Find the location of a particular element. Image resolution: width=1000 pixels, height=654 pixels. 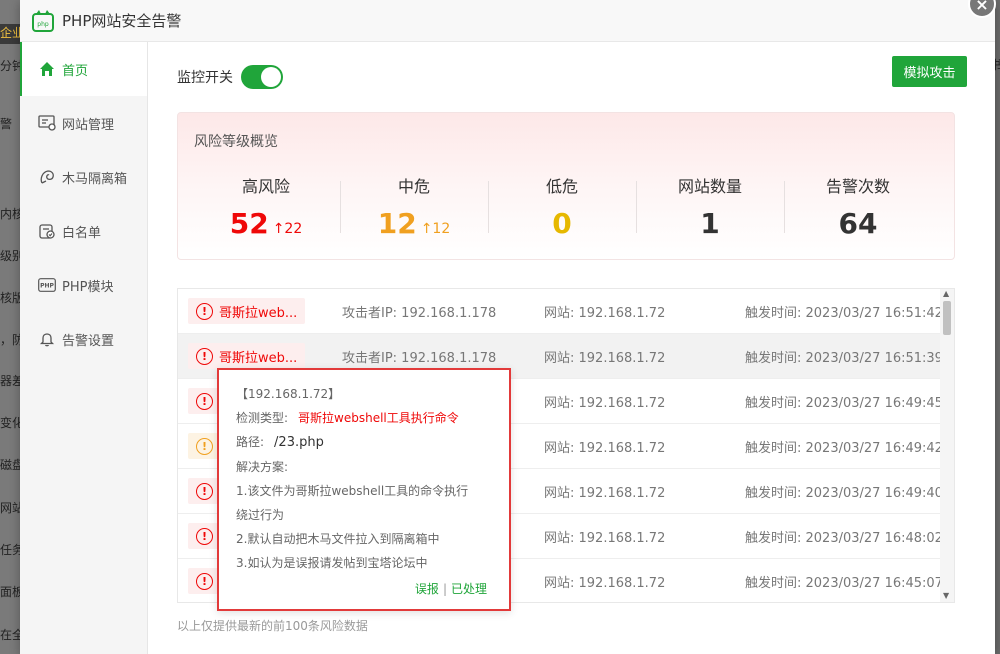

toolbar: 监控开关 模拟攻击 is located at coordinates (571, 77).